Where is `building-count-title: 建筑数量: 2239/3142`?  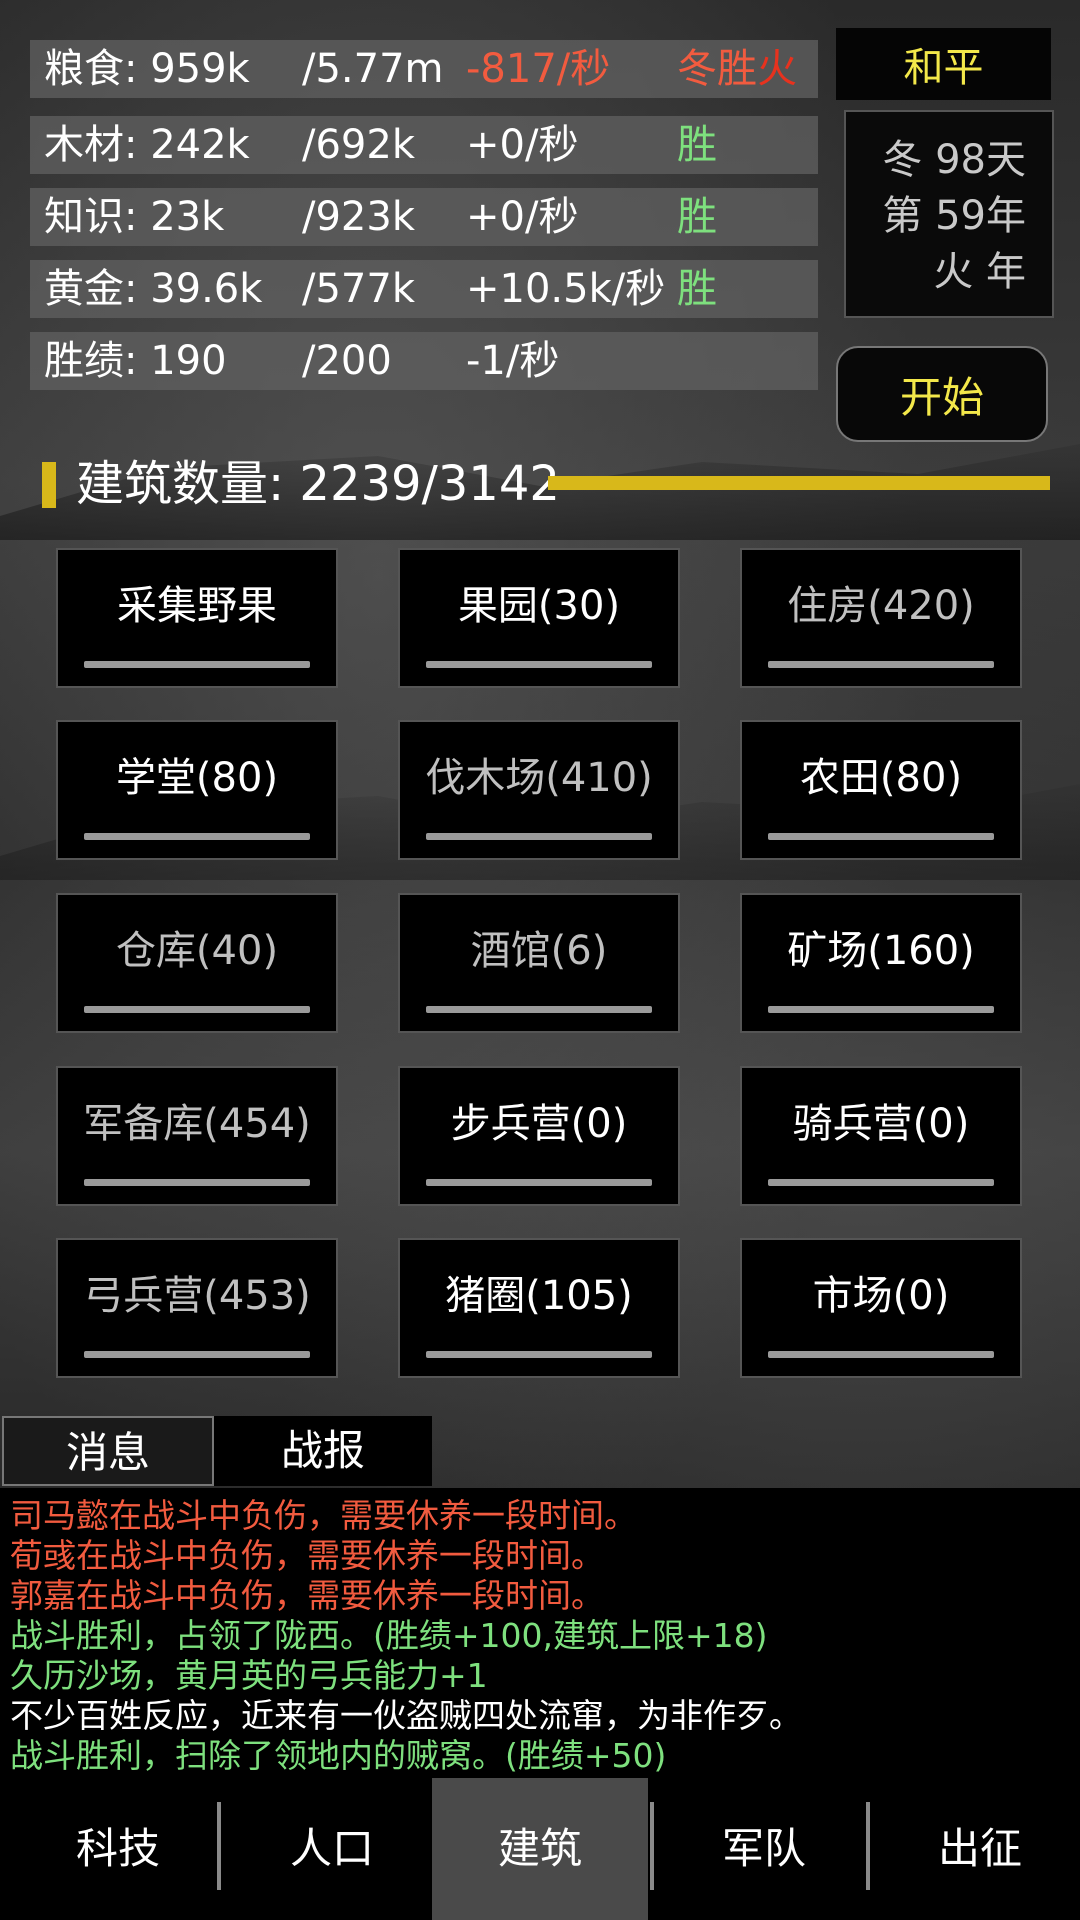
building-count-title: 建筑数量: 2239/3142 is located at coordinates (318, 484).